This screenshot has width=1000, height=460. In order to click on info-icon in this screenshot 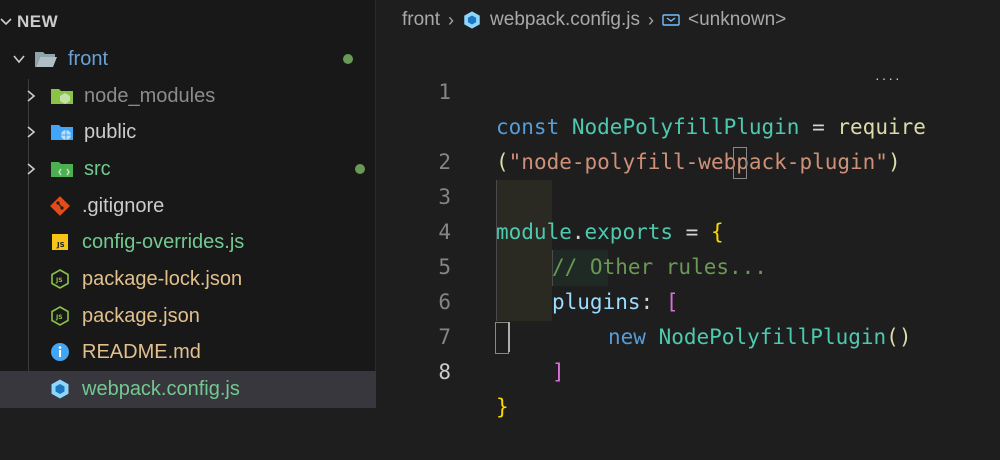, I will do `click(60, 352)`.